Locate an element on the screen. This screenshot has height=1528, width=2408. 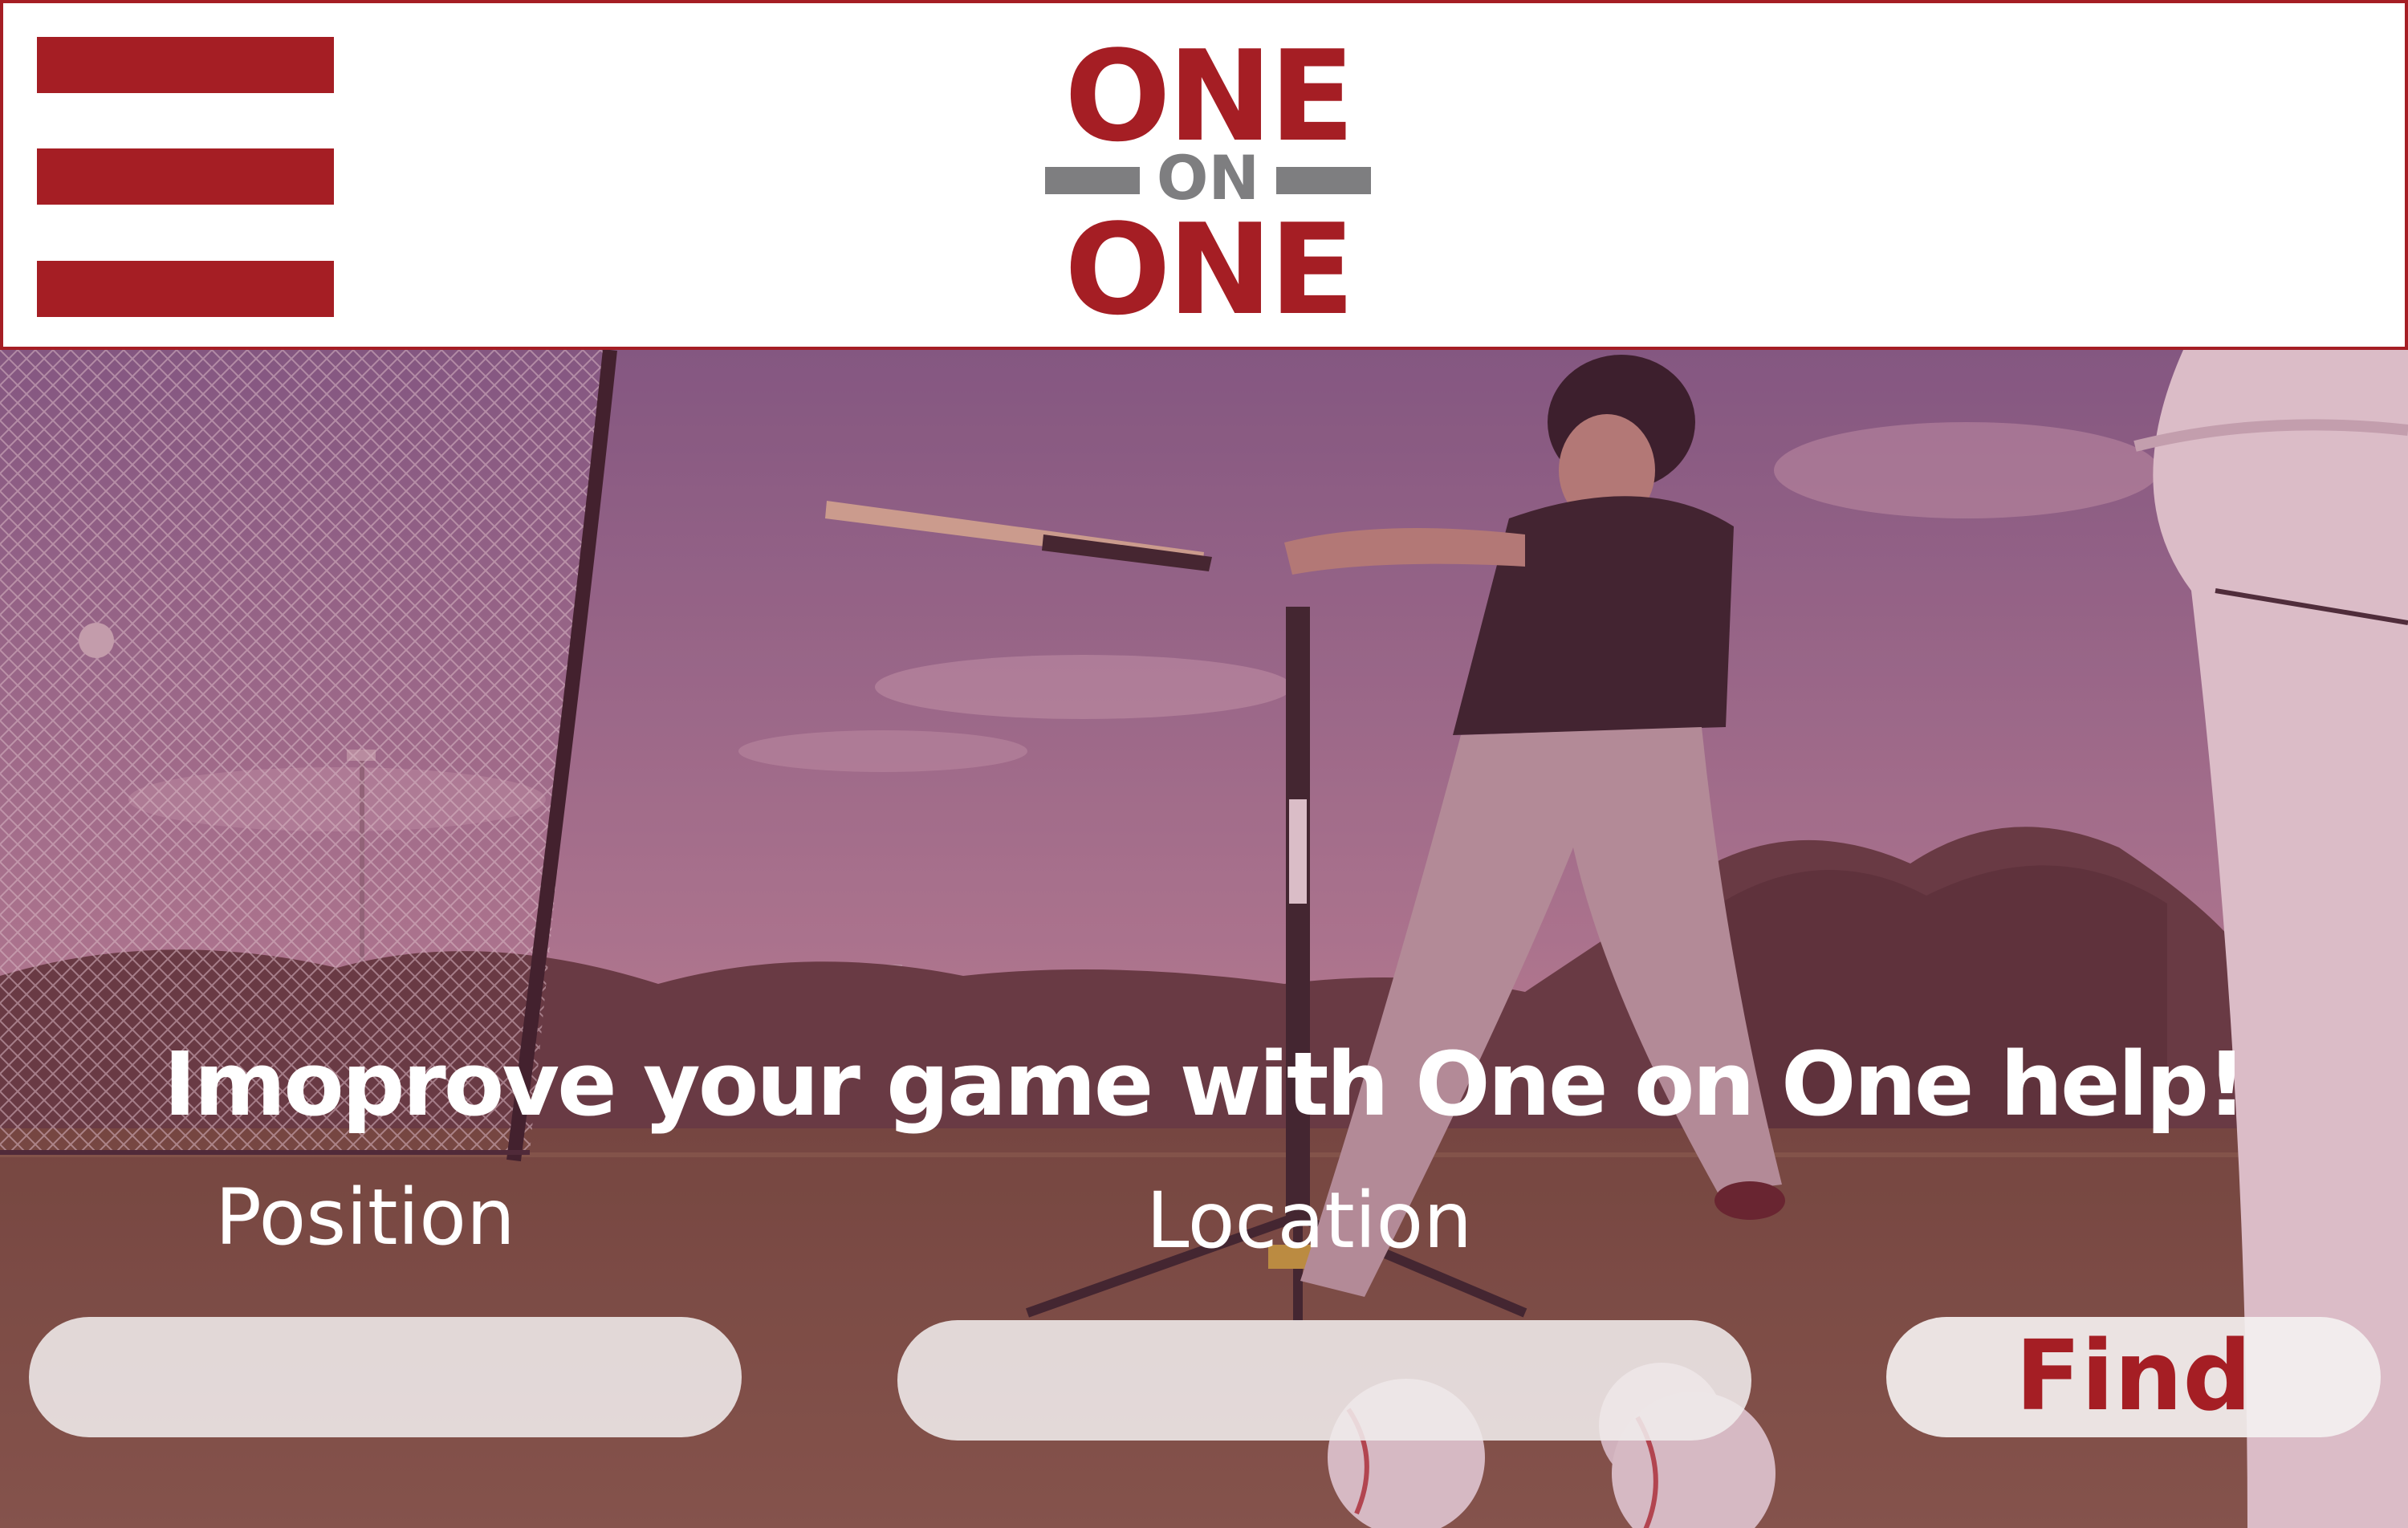
hamburger-menu-icon is located at coordinates (185, 177).